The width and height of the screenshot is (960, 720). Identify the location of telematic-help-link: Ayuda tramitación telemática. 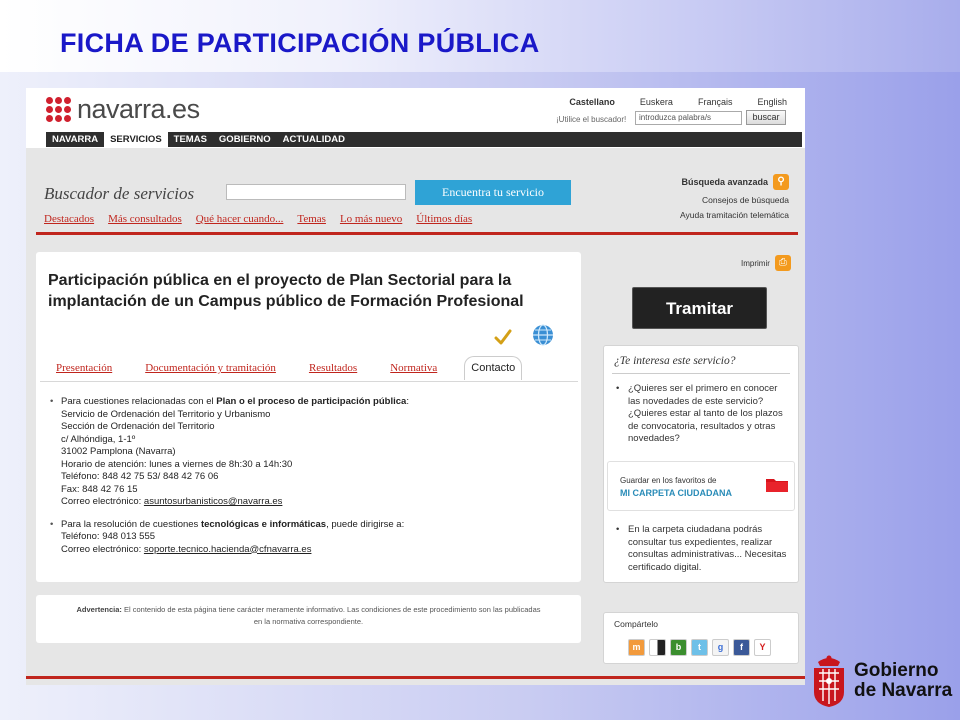
(734, 215).